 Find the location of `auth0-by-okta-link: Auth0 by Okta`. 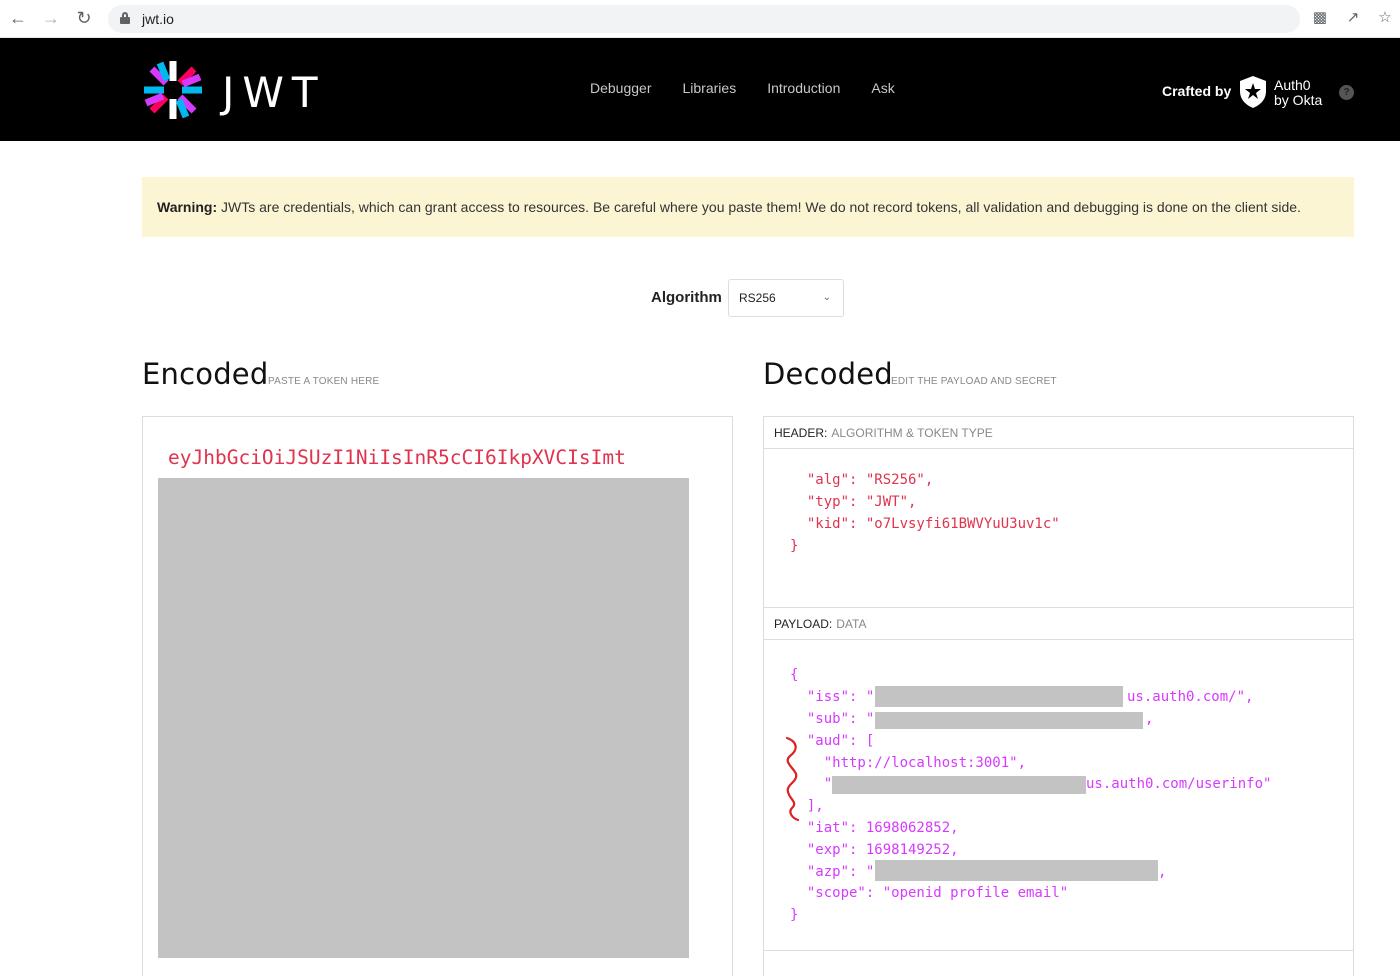

auth0-by-okta-link: Auth0 by Okta is located at coordinates (1298, 93).